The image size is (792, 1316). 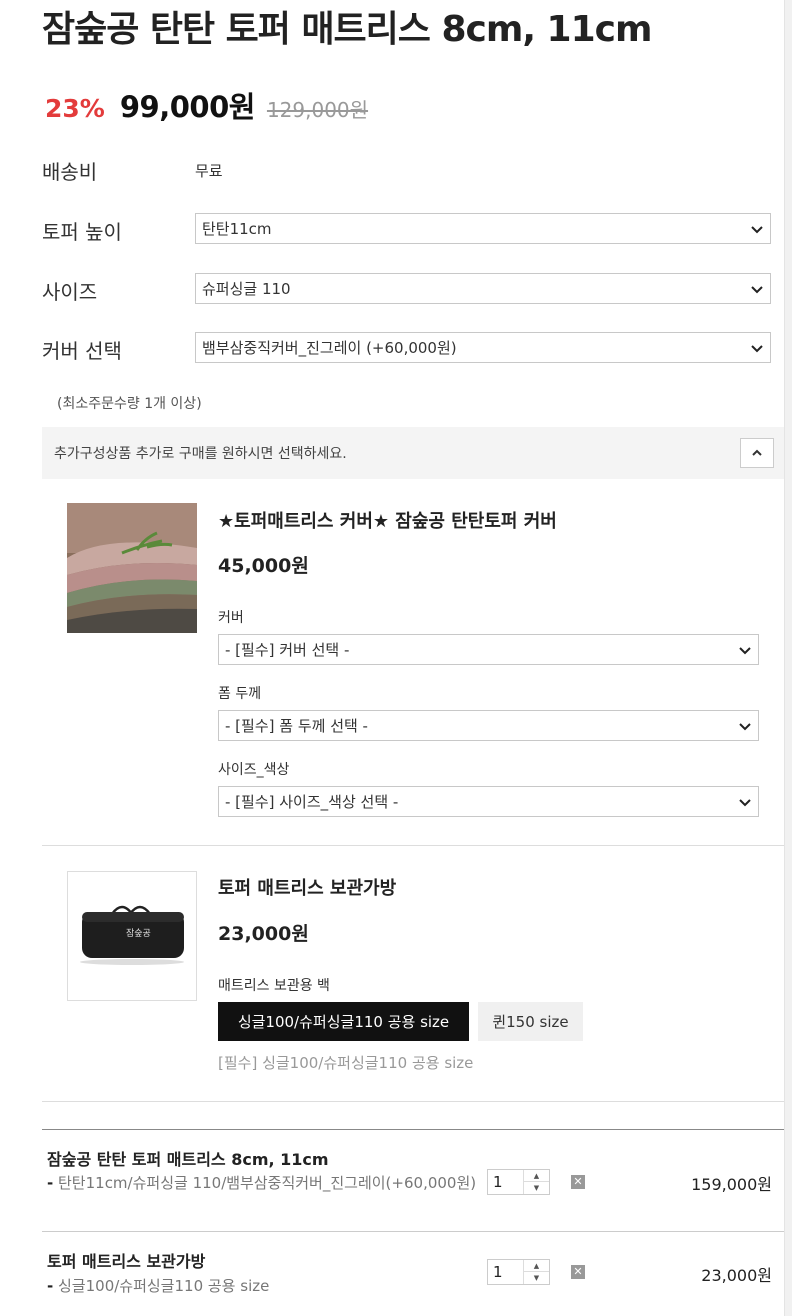 What do you see at coordinates (413, 453) in the screenshot?
I see `additional-products-bar: 추가구성상품 추가로 구매를 원하시면 선택하세요.` at bounding box center [413, 453].